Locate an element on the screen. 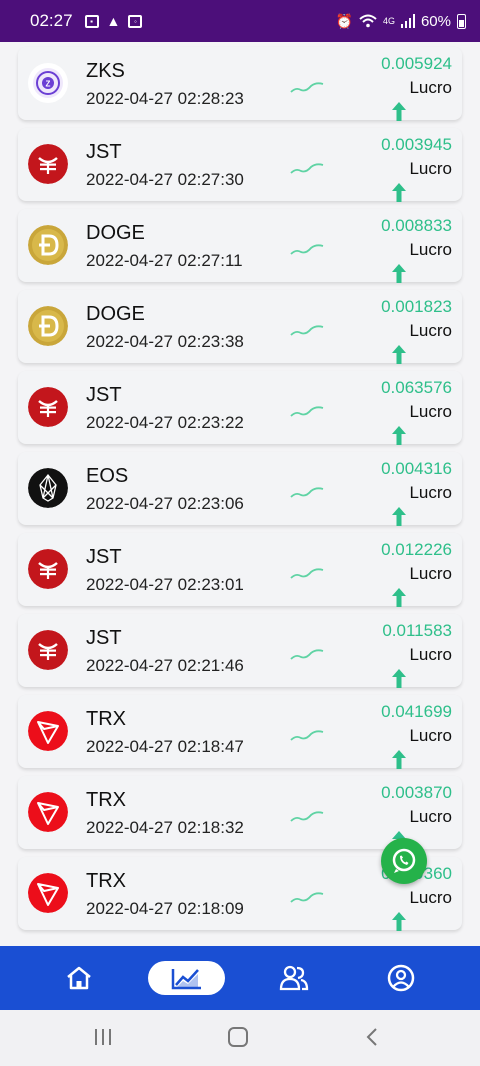  system-nav-bar is located at coordinates (240, 1038).